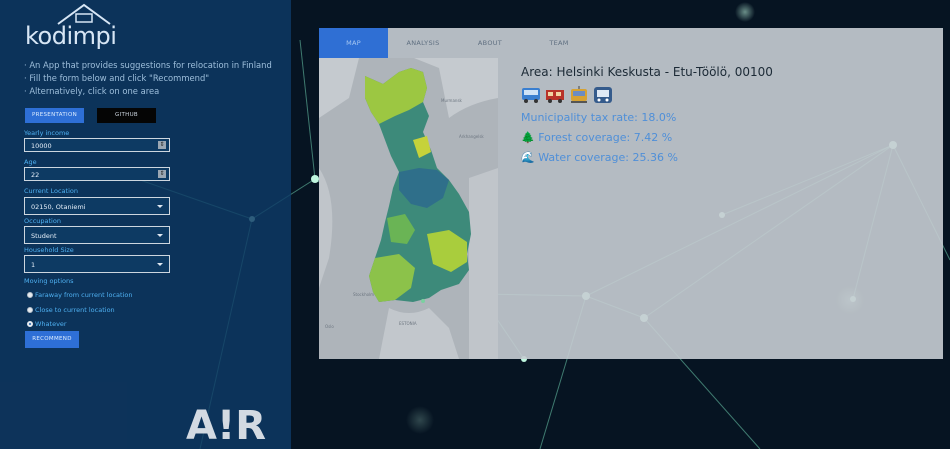  What do you see at coordinates (605, 137) in the screenshot?
I see `forest-text: Forest coverage: 7.42 %` at bounding box center [605, 137].